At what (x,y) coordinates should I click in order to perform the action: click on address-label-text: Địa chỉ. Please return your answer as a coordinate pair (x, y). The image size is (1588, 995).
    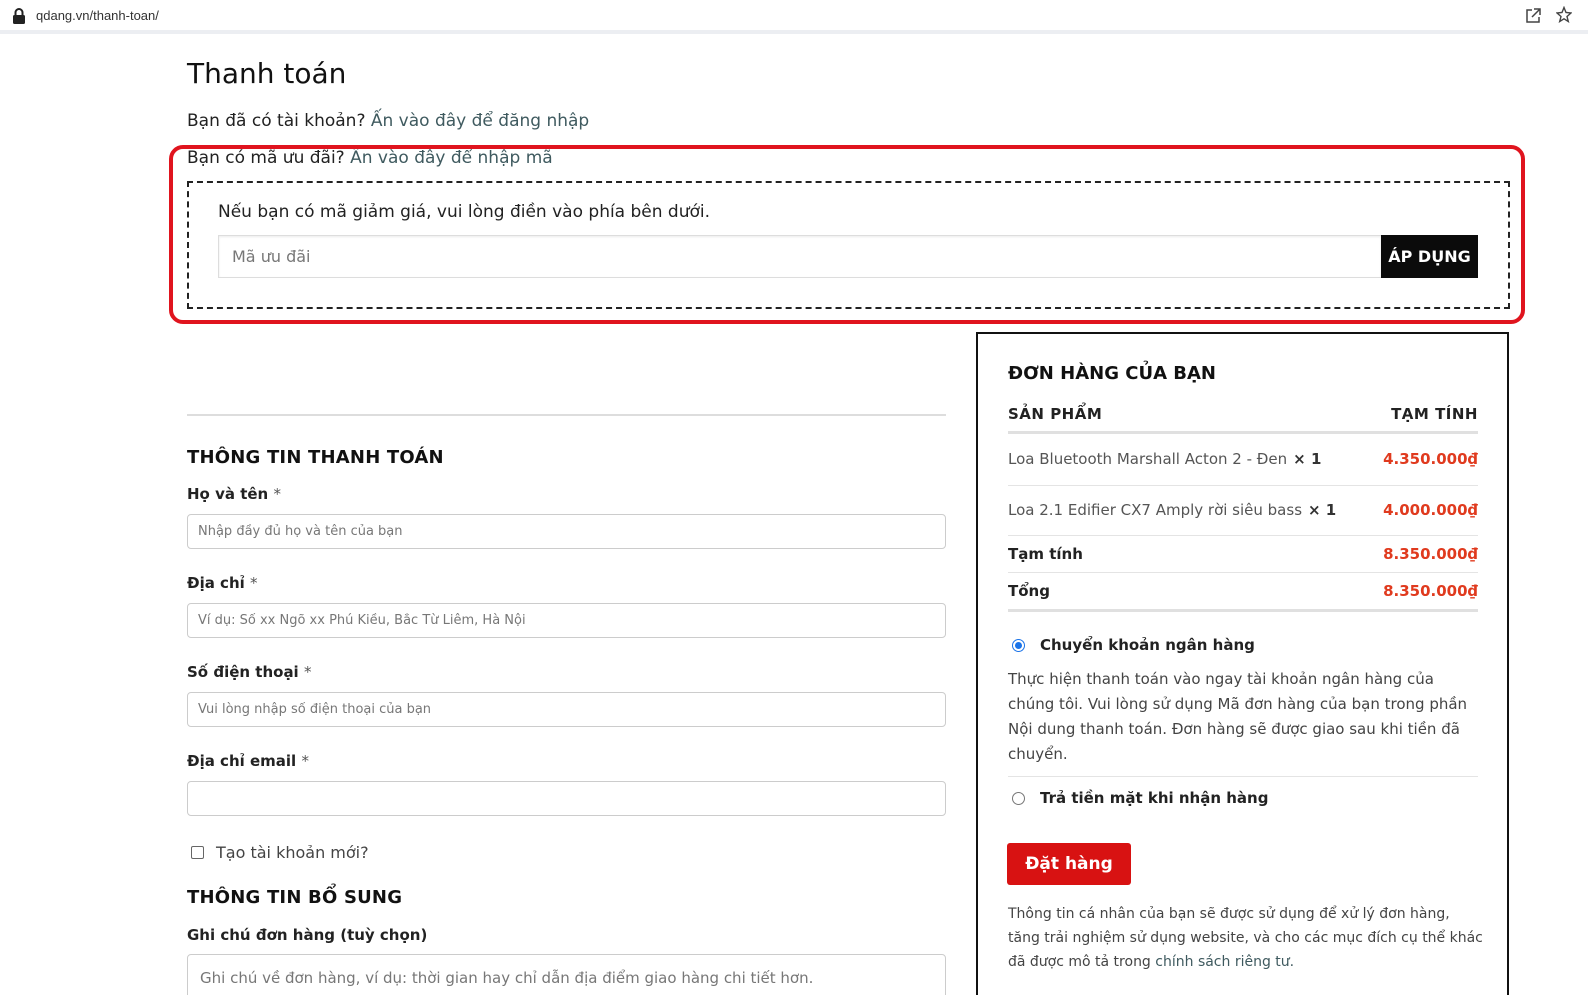
    Looking at the image, I should click on (216, 583).